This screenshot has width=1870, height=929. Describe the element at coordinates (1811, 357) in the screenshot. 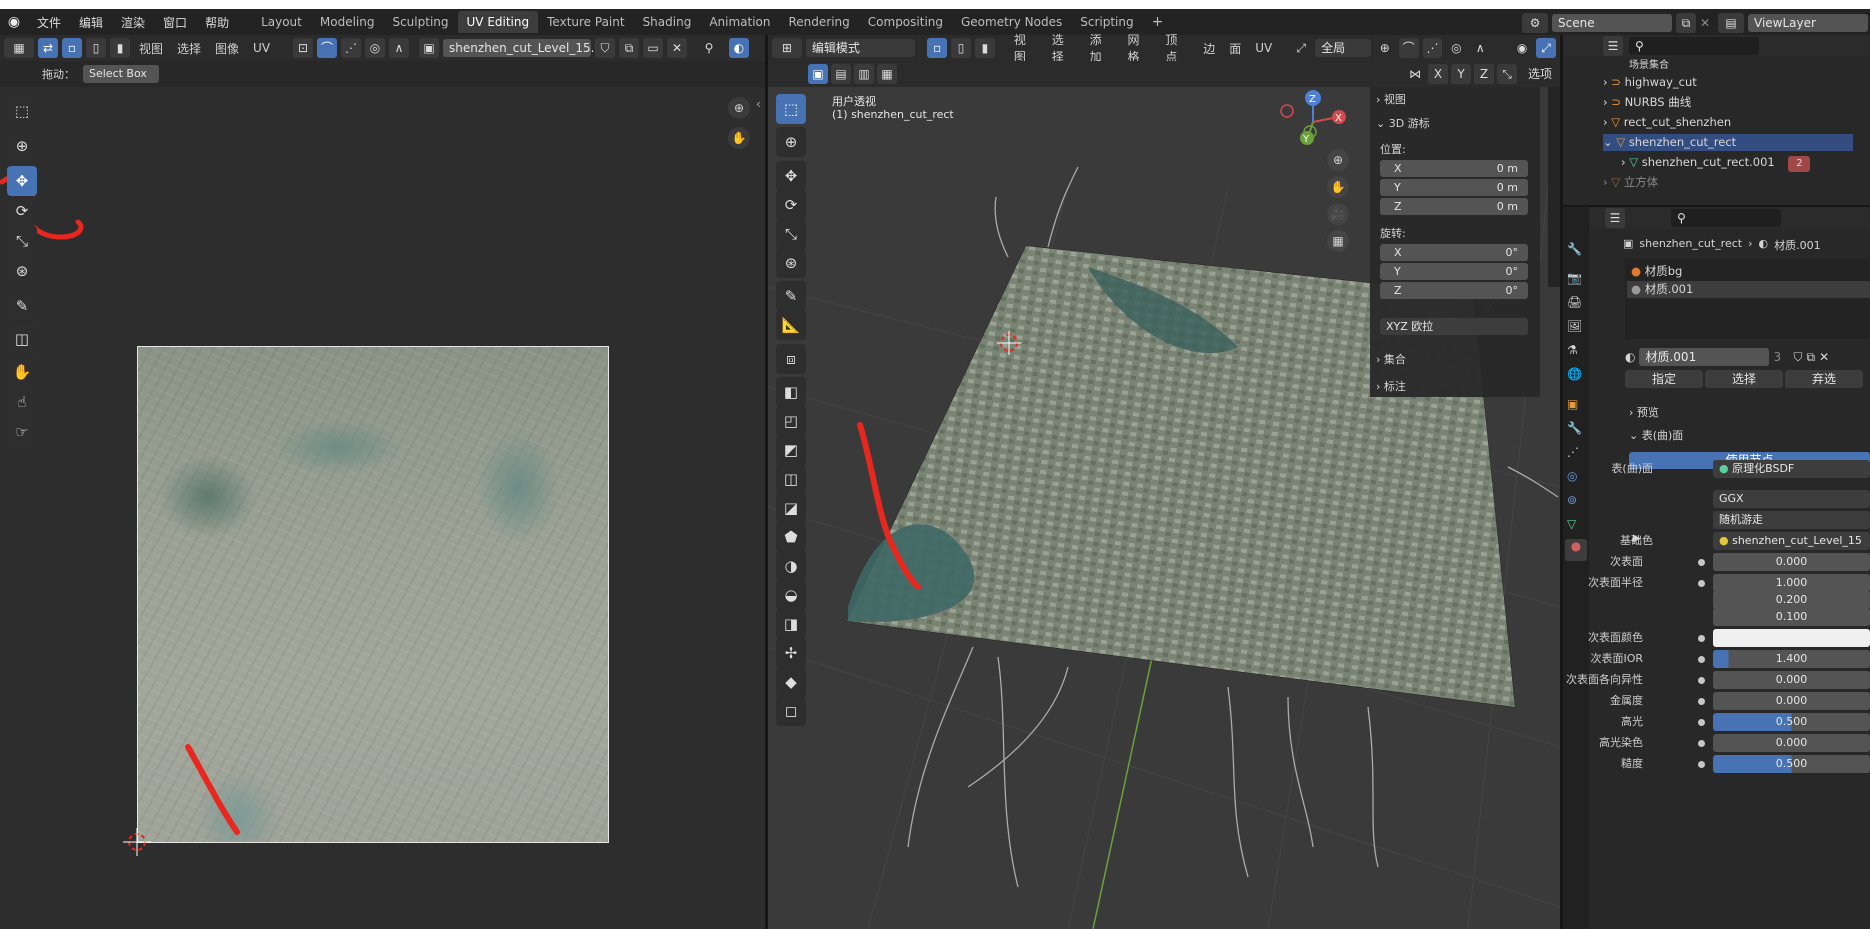

I see `duplicate-material-icon: ⧉` at that location.